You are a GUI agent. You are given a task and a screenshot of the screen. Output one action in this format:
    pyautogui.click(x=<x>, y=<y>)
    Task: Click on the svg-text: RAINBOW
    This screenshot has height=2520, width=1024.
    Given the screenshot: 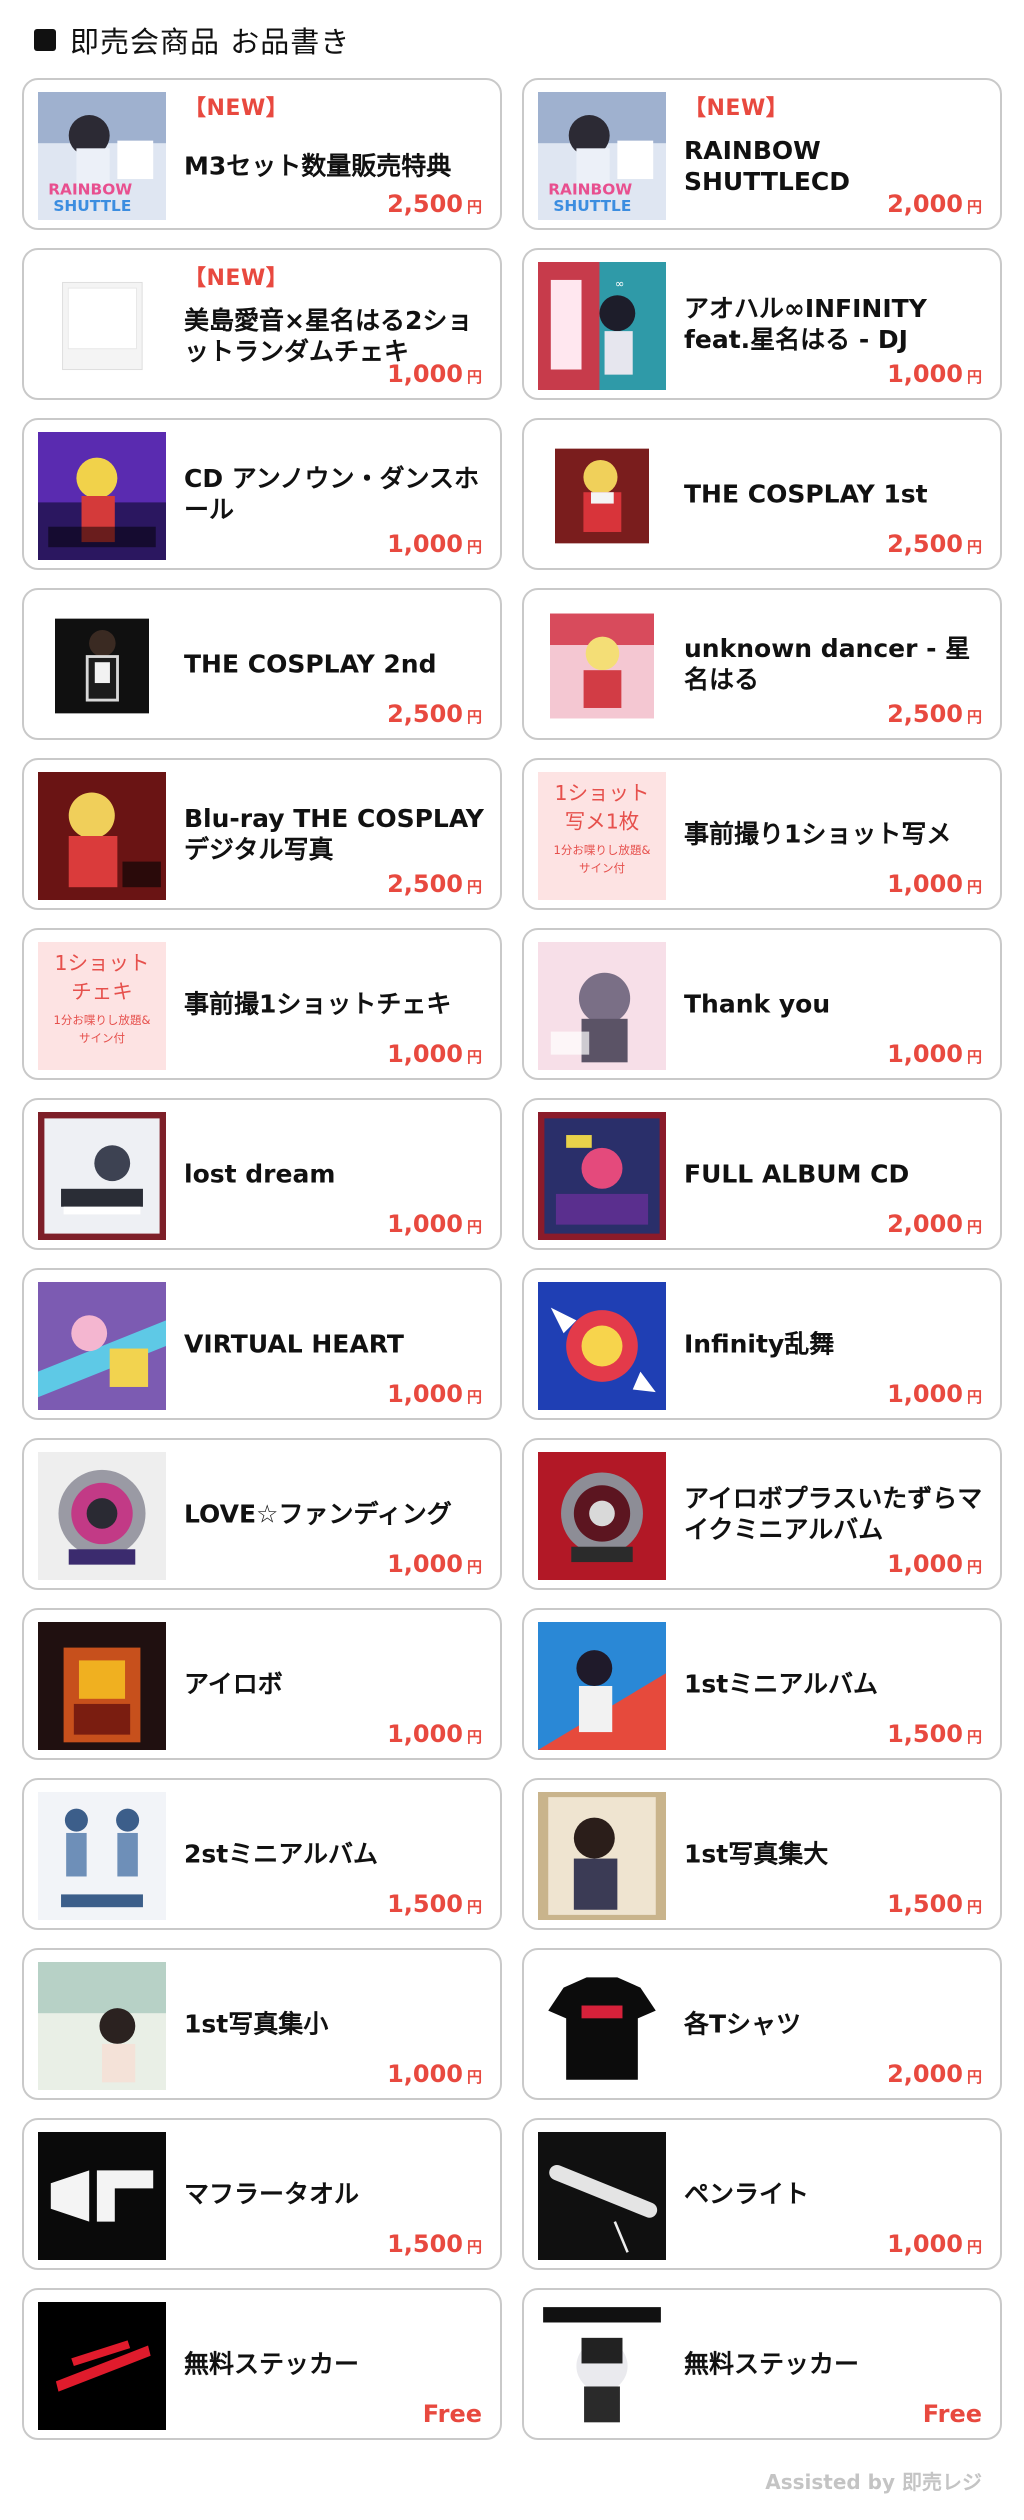 What is the action you would take?
    pyautogui.click(x=90, y=189)
    